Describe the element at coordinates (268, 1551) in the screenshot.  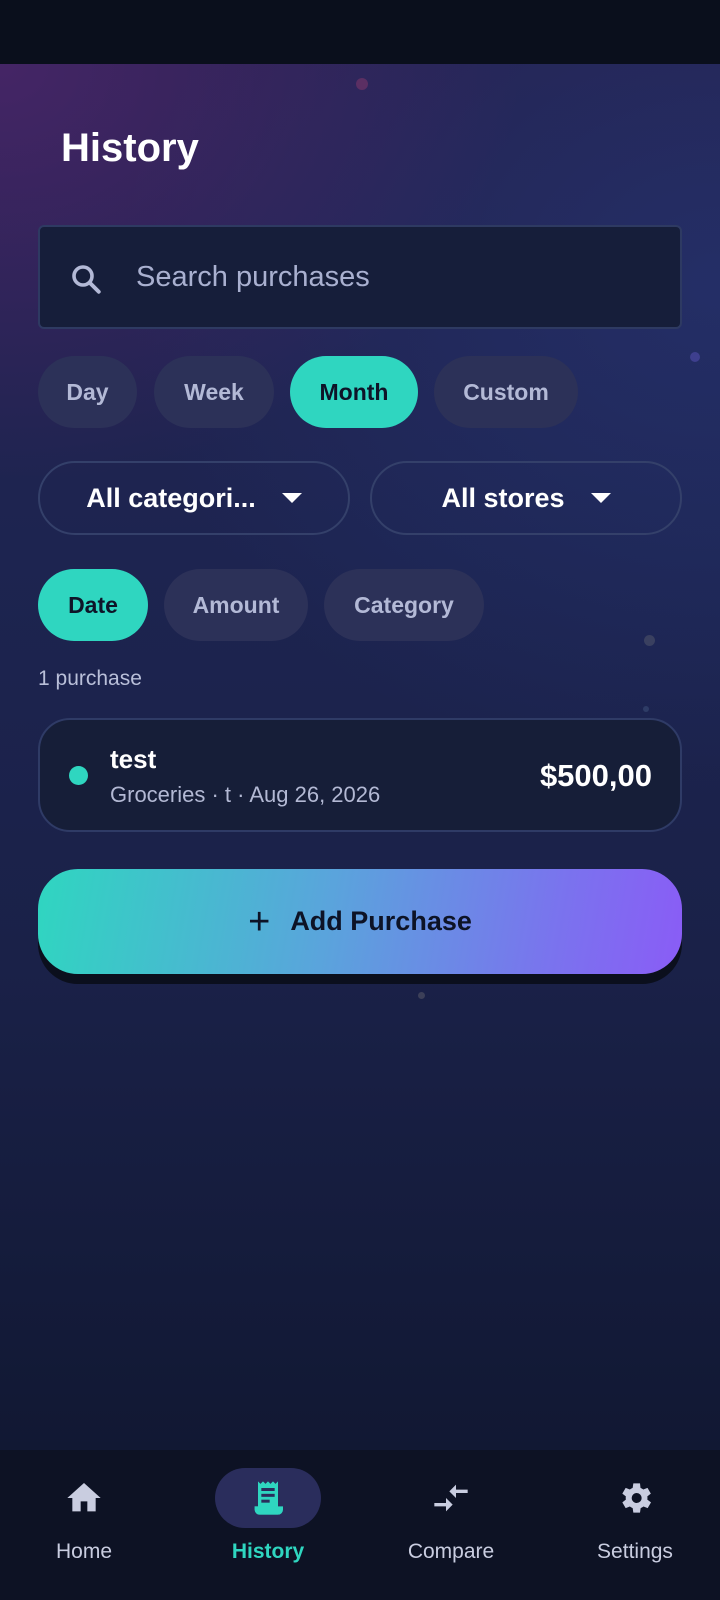
I see `nav-label-history: History` at that location.